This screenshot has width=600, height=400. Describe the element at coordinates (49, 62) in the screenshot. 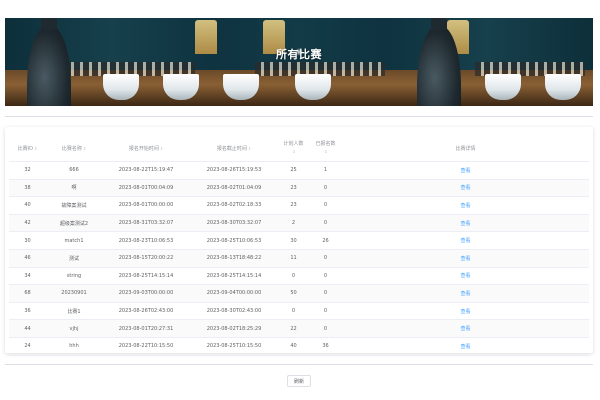

I see `banner-vase-decoration` at that location.